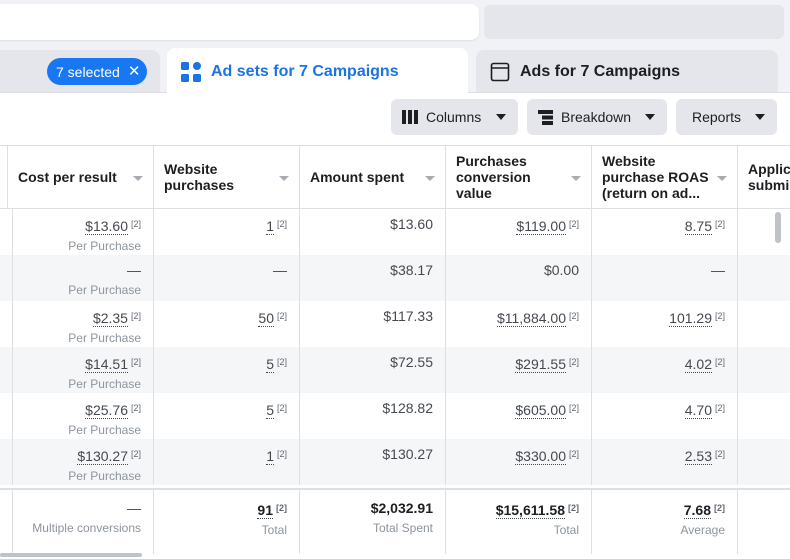 The height and width of the screenshot is (559, 790). Describe the element at coordinates (239, 22) in the screenshot. I see `search-filter-bar` at that location.